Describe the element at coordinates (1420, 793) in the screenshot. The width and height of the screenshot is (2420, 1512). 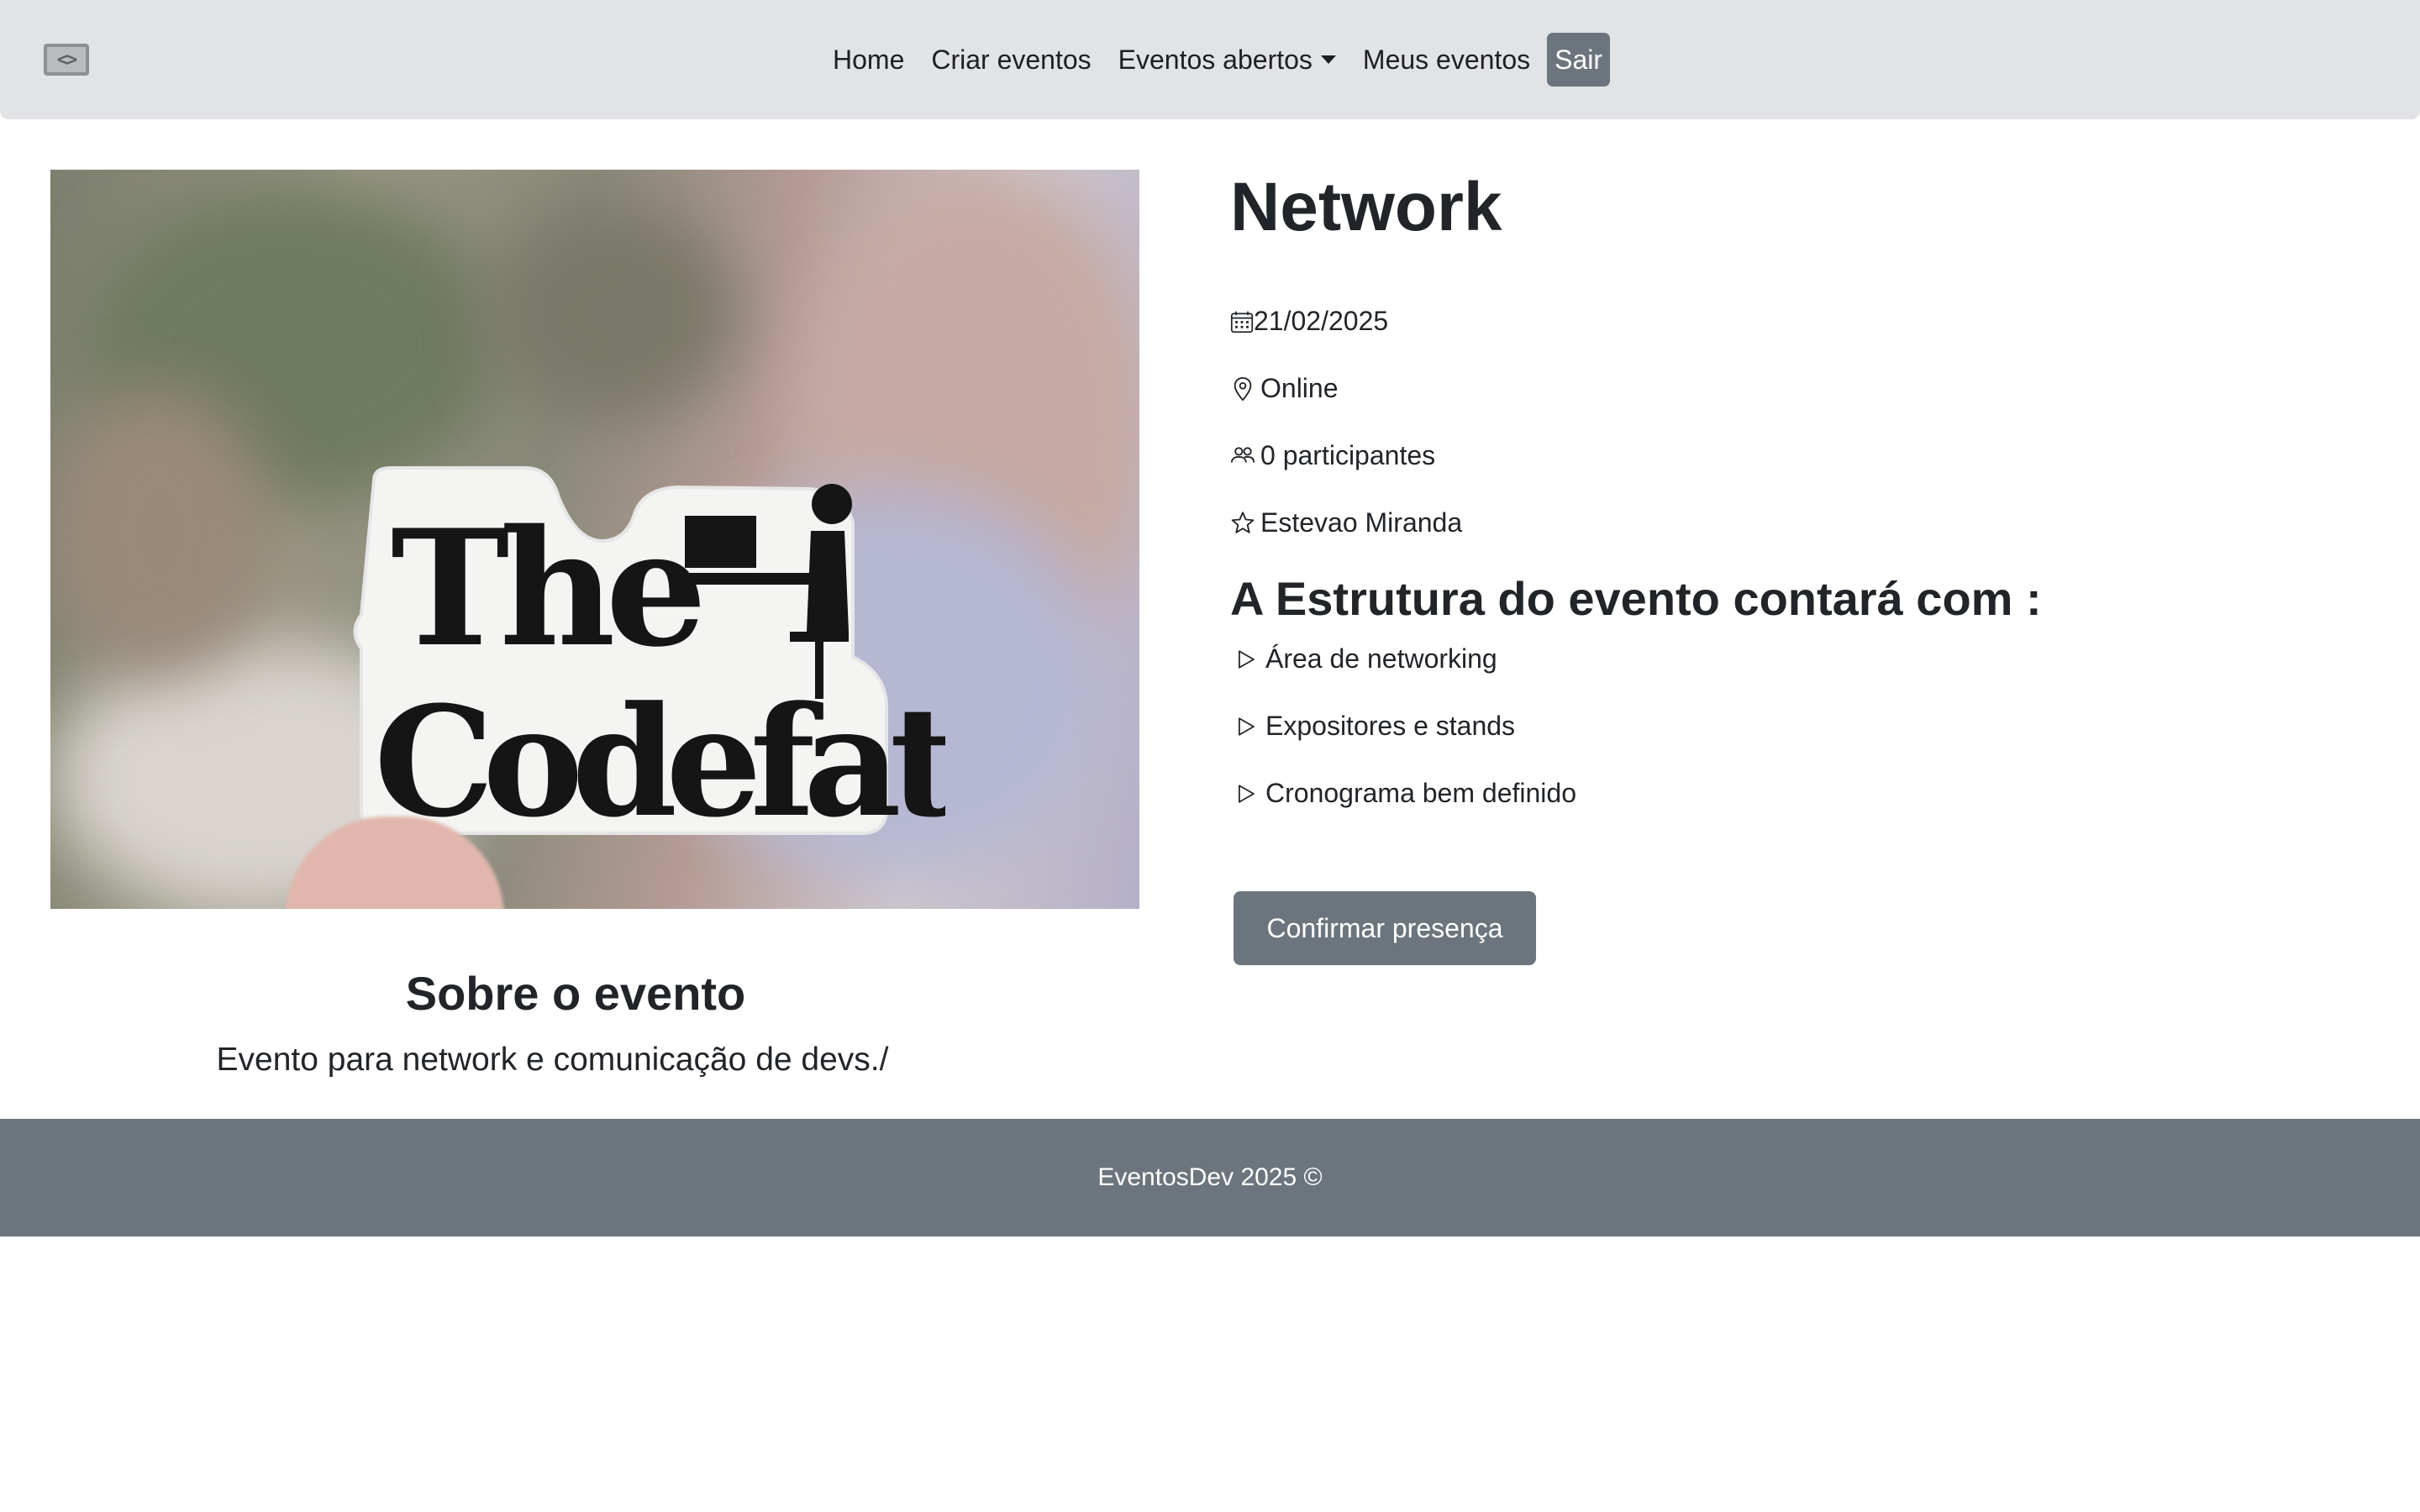
I see `structure-item-label: Cronograma bem definido` at that location.